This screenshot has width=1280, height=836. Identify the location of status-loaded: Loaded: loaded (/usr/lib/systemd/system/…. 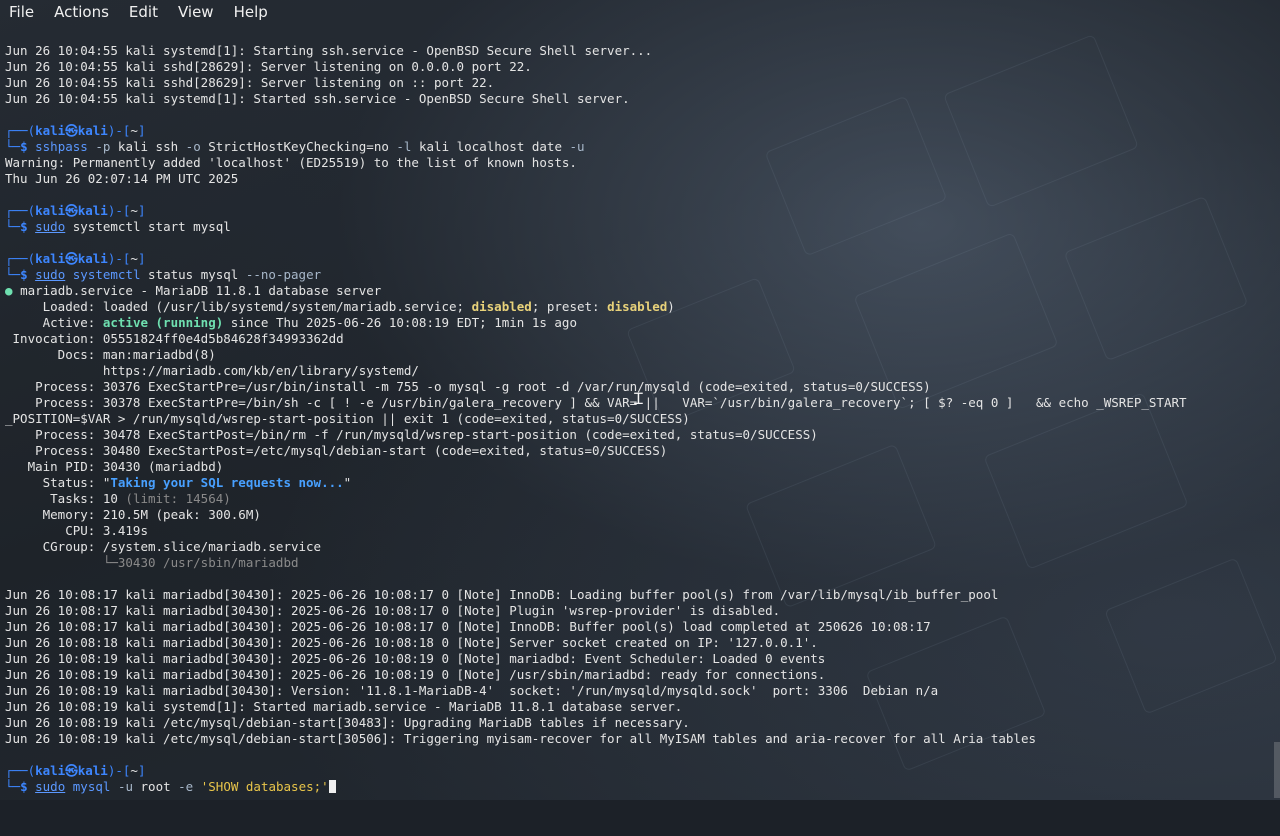
(340, 306).